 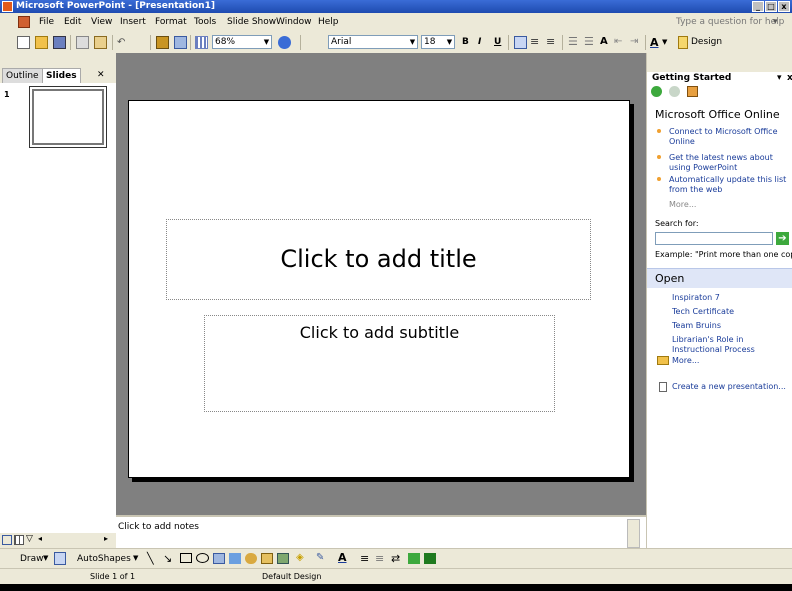 I want to click on design-button: Design, so click(x=706, y=42).